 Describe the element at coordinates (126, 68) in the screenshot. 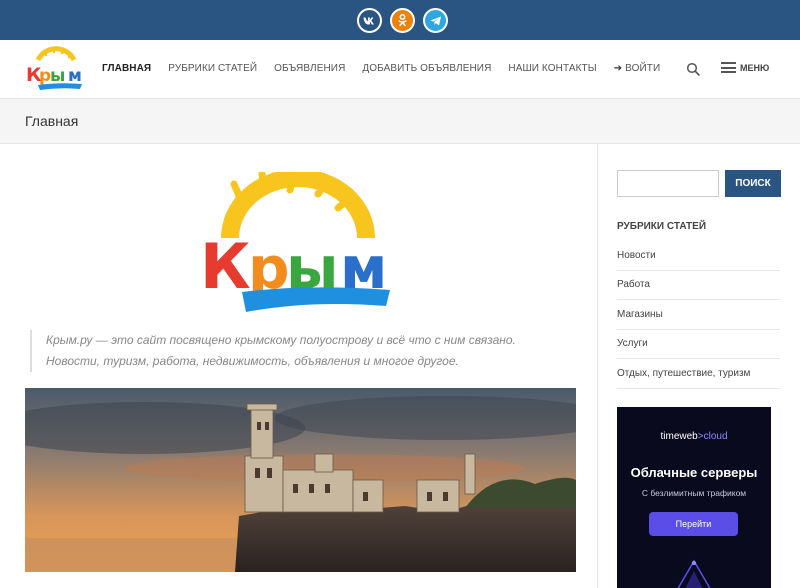

I see `nav-home: Главная` at that location.